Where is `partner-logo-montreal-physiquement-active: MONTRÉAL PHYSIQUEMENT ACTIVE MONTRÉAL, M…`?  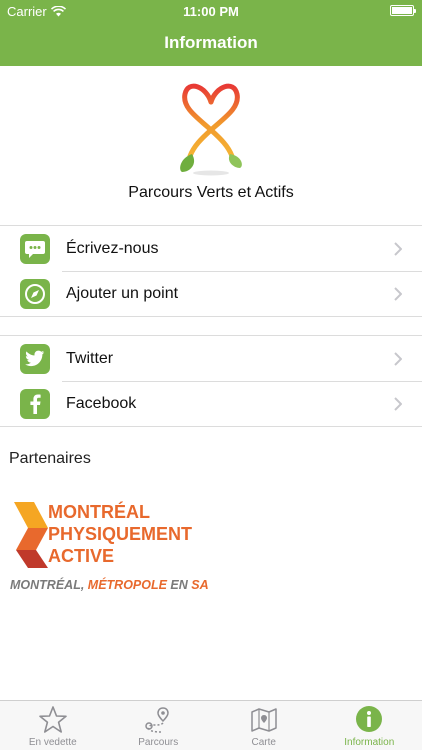
partner-logo-montreal-physiquement-active: MONTRÉAL PHYSIQUEMENT ACTIVE MONTRÉAL, M… is located at coordinates (121, 546).